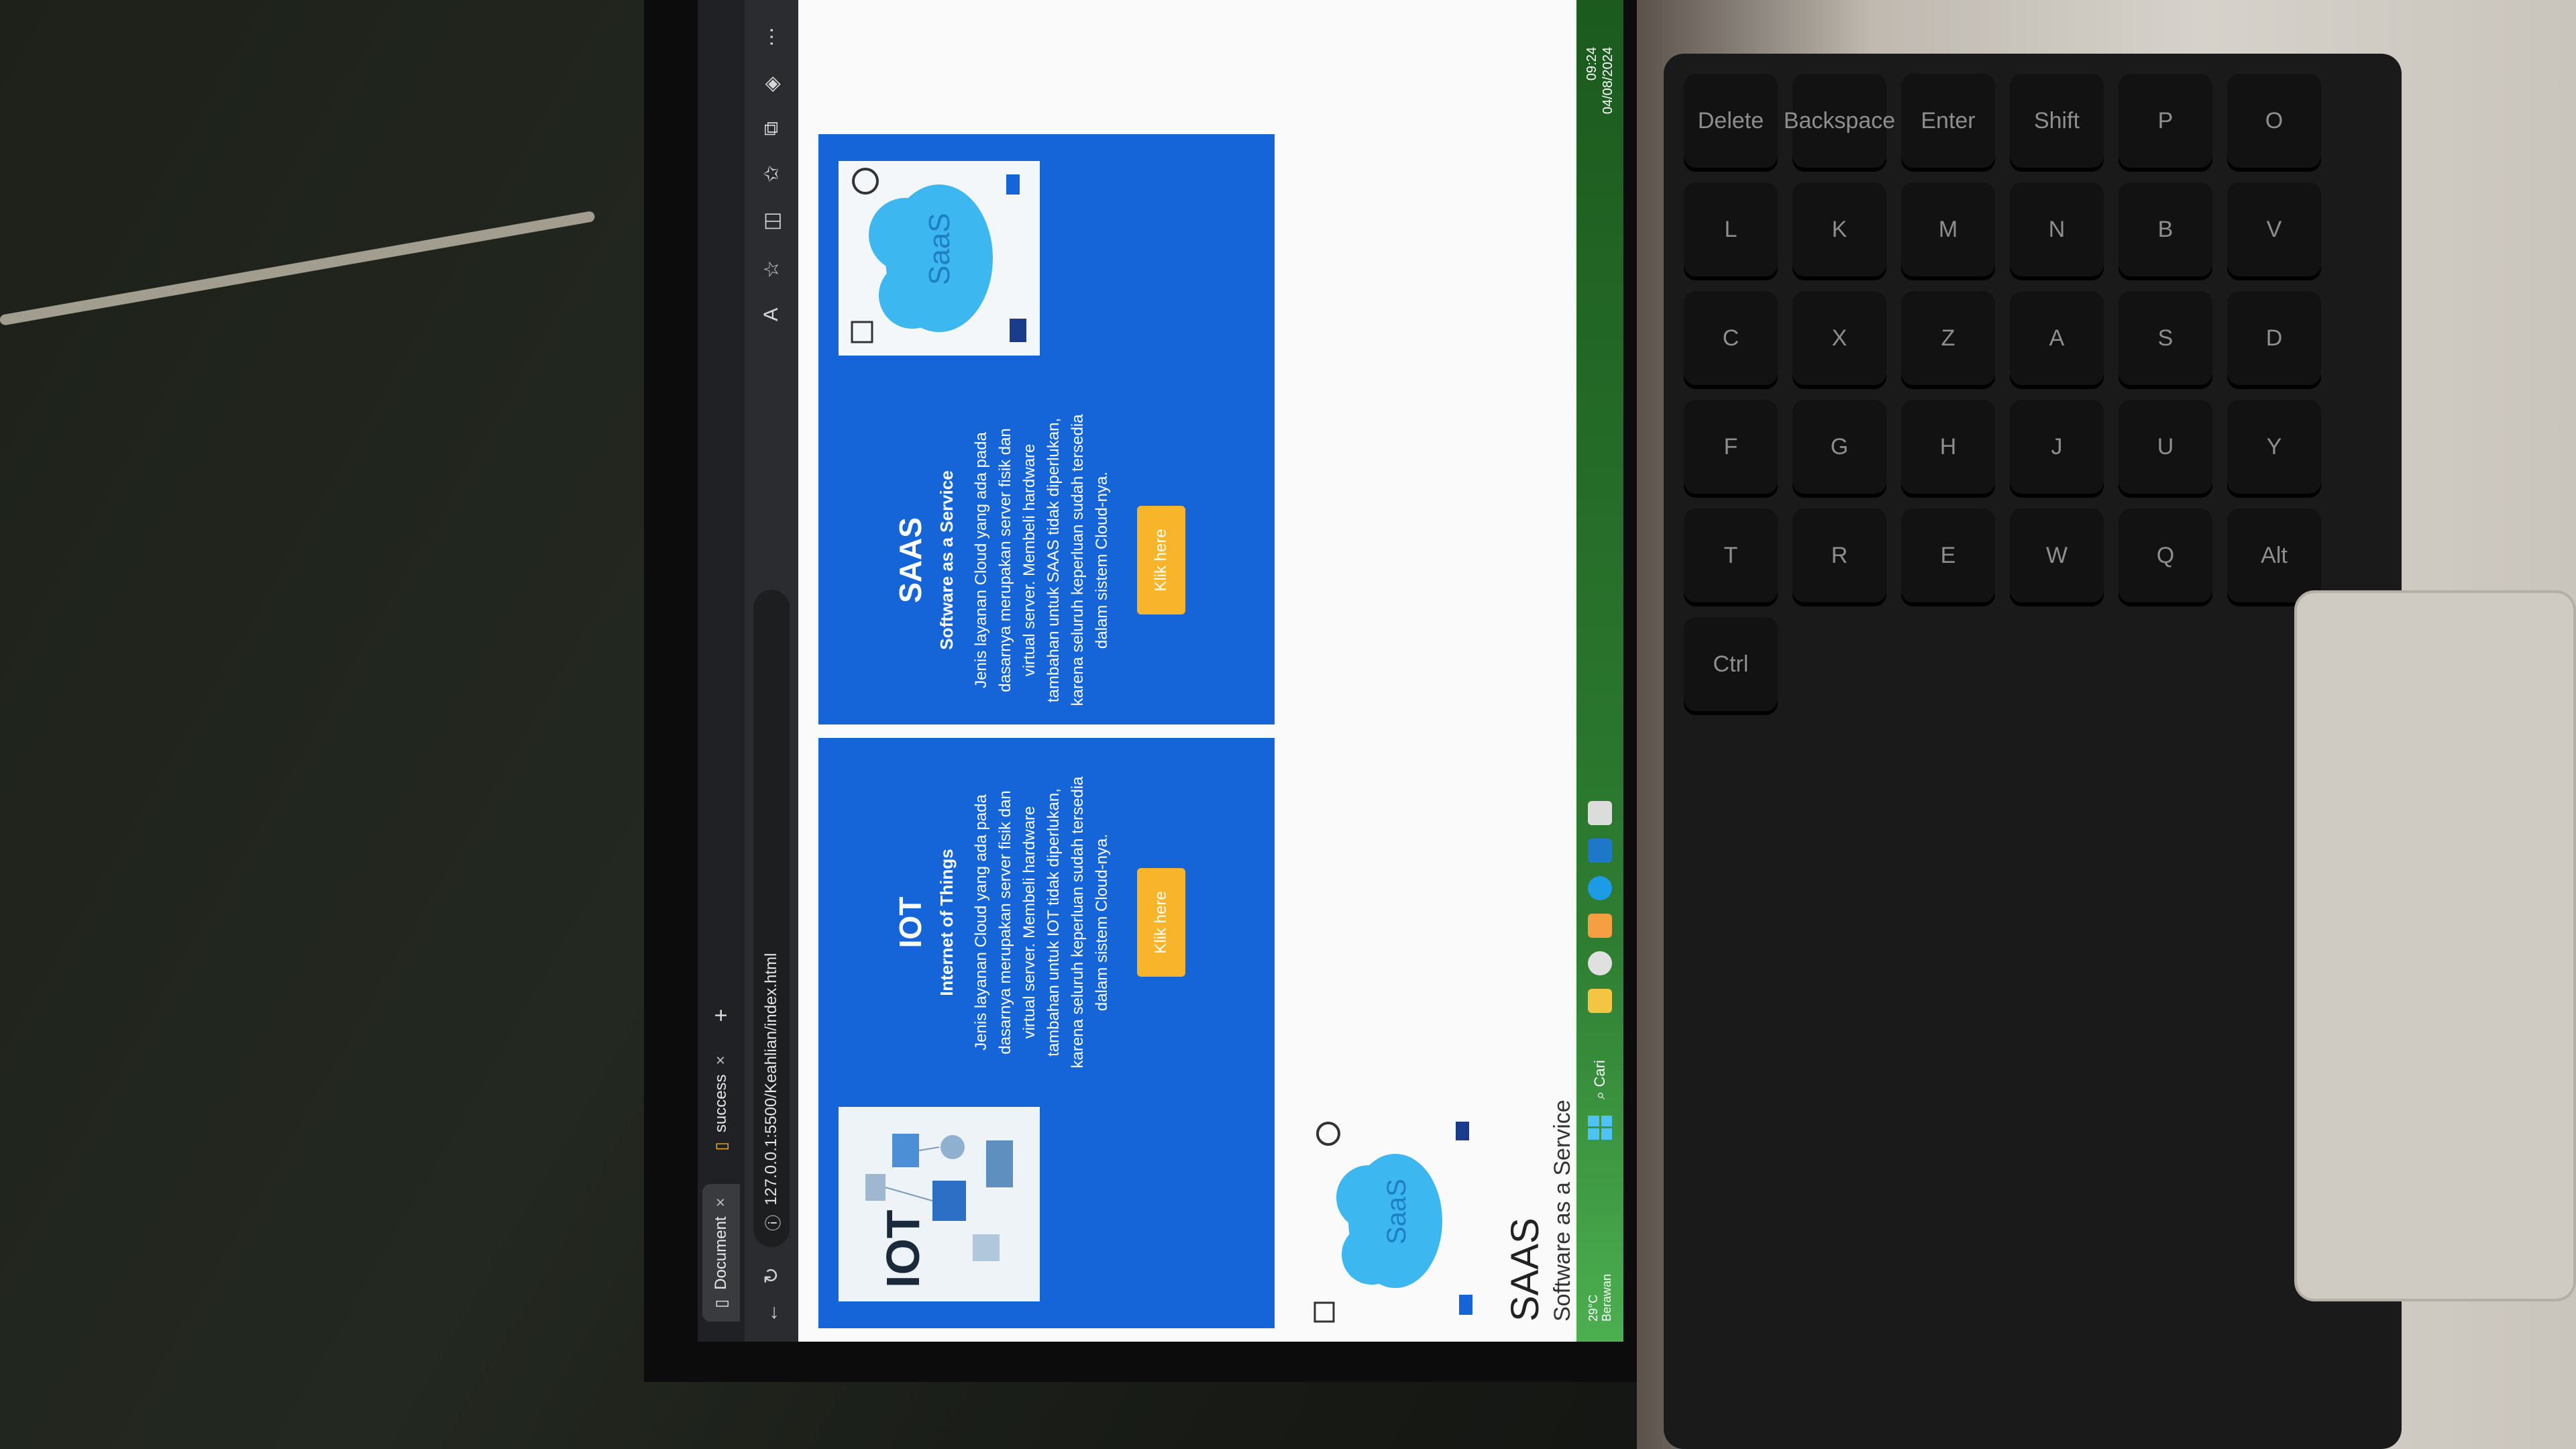 This screenshot has width=2576, height=1449. Describe the element at coordinates (2274, 229) in the screenshot. I see `keyboard-key: V` at that location.